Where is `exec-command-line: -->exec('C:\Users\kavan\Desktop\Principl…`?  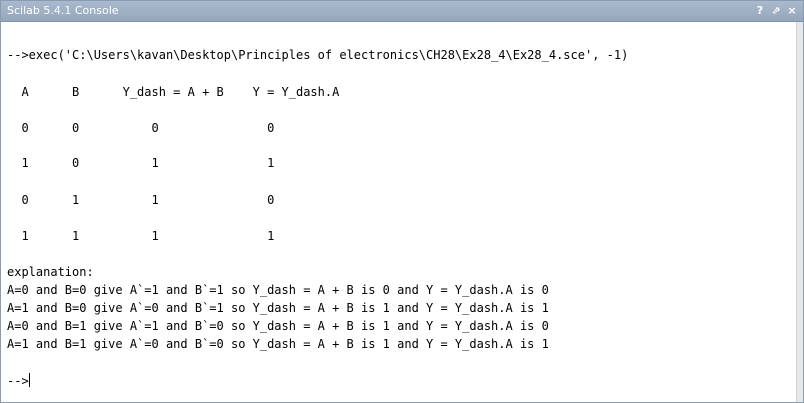
exec-command-line: -->exec('C:\Users\kavan\Desktop\Principl… is located at coordinates (318, 55).